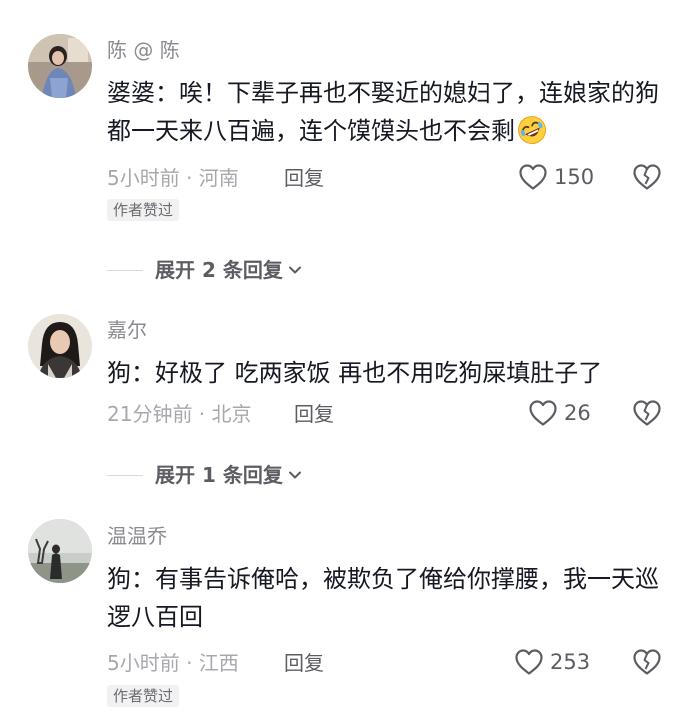 This screenshot has width=690, height=717. I want to click on comment-text: 婆婆：唉！下辈子再也不娶近的媳妇了，连娘家的狗都一天来八百遍，连个馍馍头也不会剩, so click(387, 112).